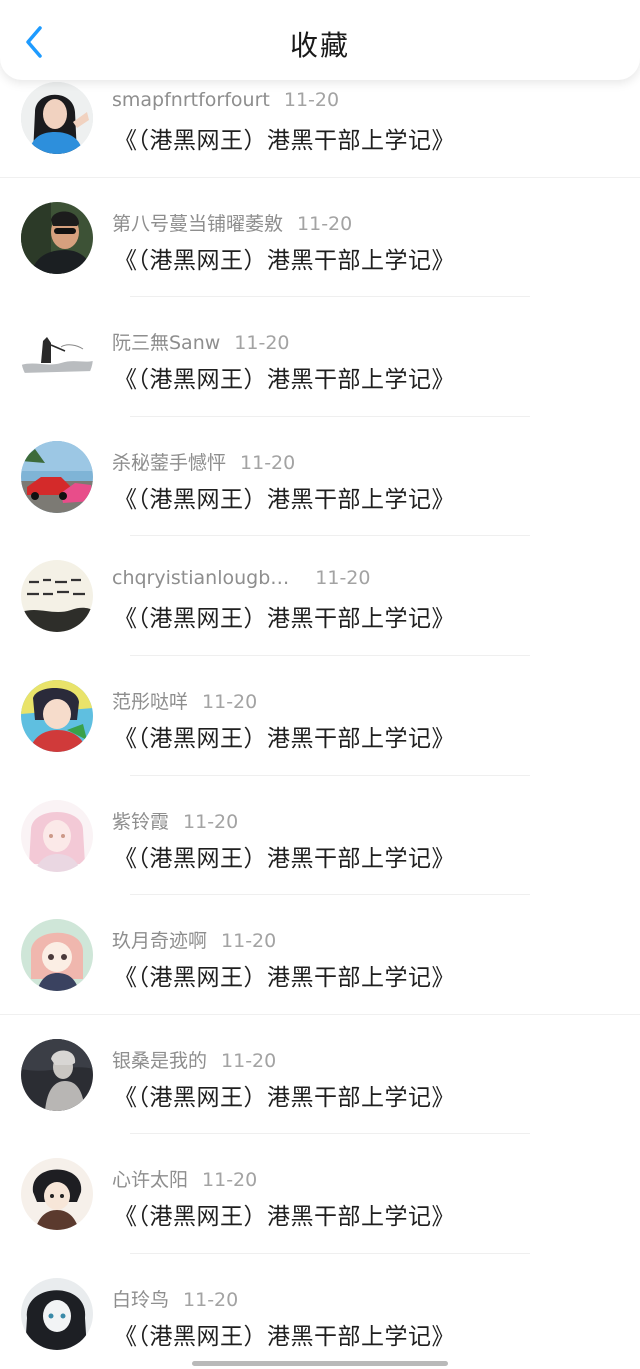 The height and width of the screenshot is (1369, 640). What do you see at coordinates (320, 836) in the screenshot?
I see `list-item: 紫铃霞 11-20 《（港黑网王）港黑干部上学记》` at bounding box center [320, 836].